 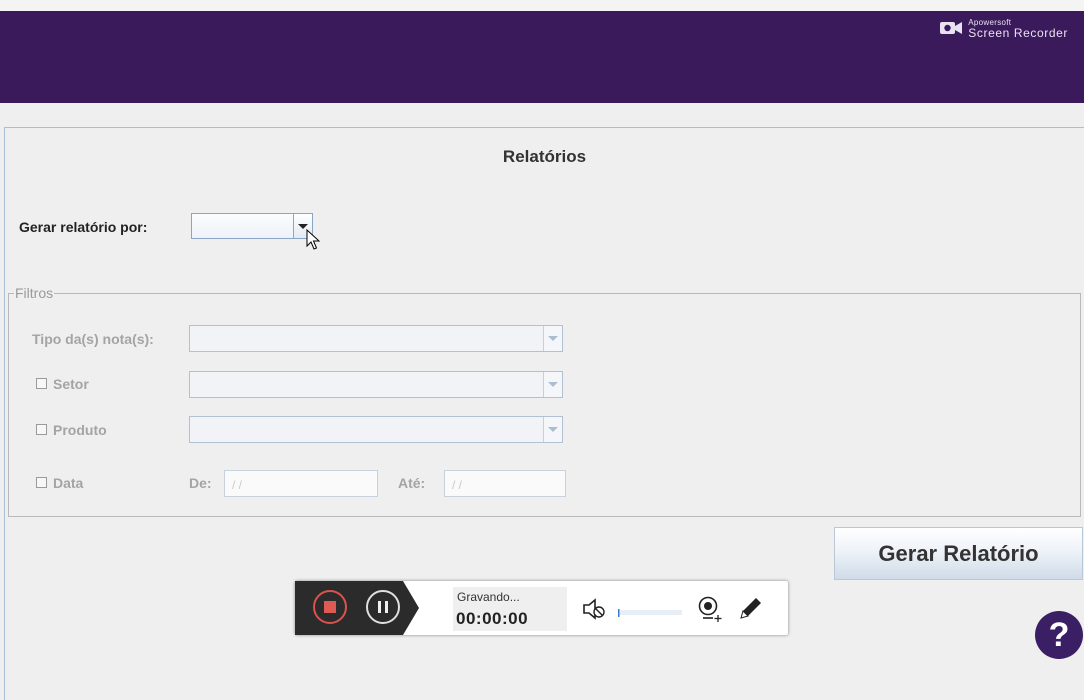 What do you see at coordinates (542, 5) in the screenshot?
I see `top-strip` at bounding box center [542, 5].